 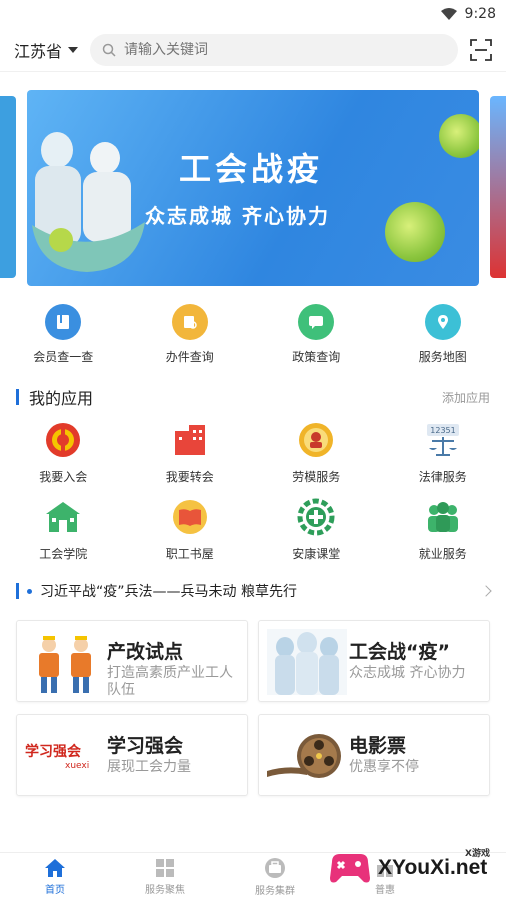 What do you see at coordinates (384, 767) in the screenshot?
I see `card-subtitle: 优惠享不停` at bounding box center [384, 767].